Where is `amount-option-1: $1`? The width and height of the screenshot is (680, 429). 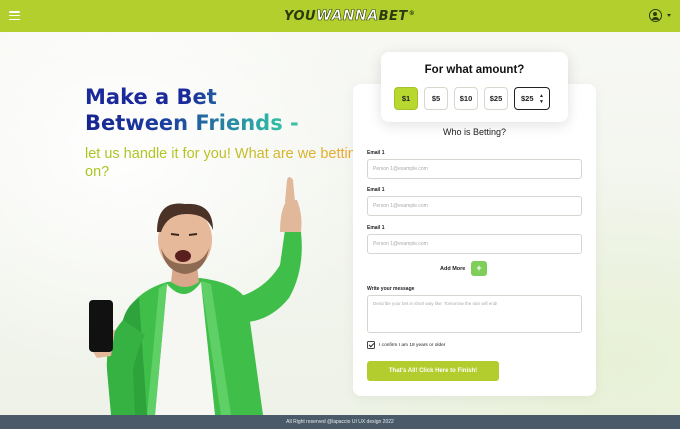
amount-option-1: $1 is located at coordinates (406, 98).